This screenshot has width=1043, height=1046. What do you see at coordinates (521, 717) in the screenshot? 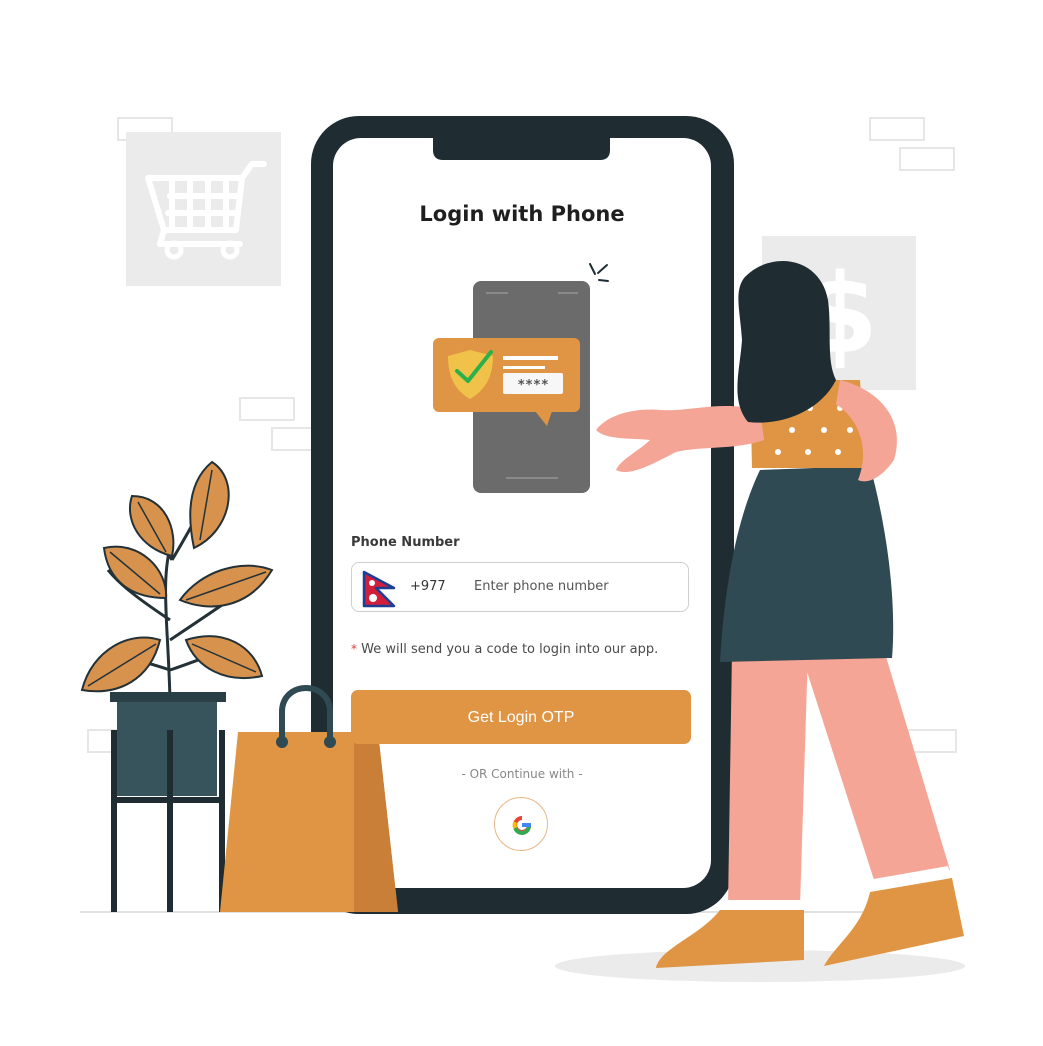
I see `get-login-otp-button: Get Login OTP` at bounding box center [521, 717].